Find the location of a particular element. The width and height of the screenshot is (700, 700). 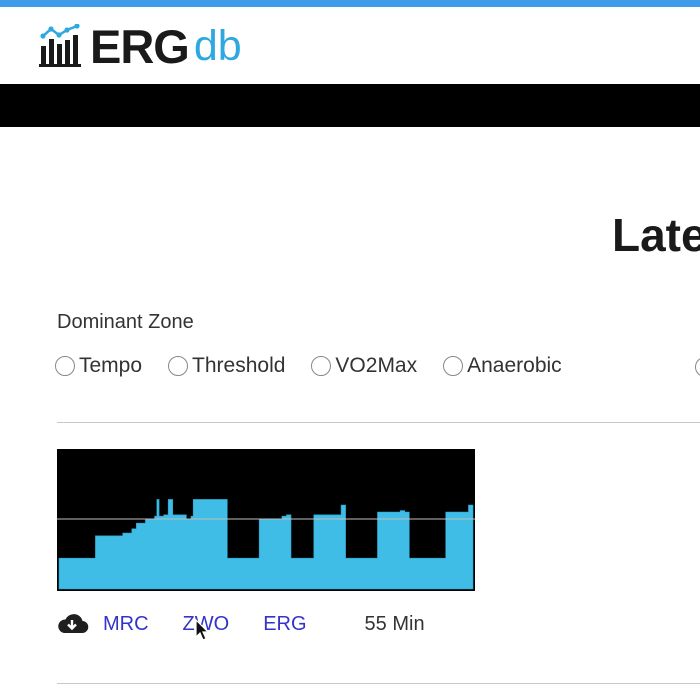

dominant-zone-label: Dominant Zone is located at coordinates (125, 322).